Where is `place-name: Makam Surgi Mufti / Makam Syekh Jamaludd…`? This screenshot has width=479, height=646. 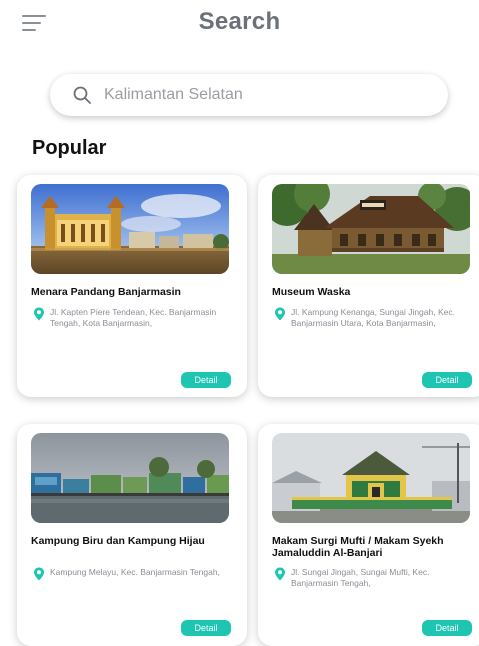 place-name: Makam Surgi Mufti / Makam Syekh Jamaludd… is located at coordinates (358, 547).